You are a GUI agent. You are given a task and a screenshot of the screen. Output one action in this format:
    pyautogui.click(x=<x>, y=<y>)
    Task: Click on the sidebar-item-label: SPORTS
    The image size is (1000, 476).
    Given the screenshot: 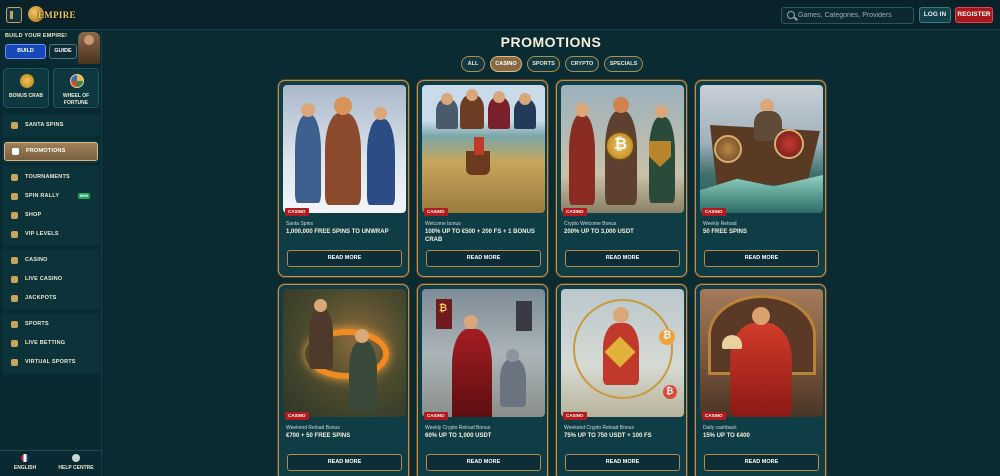 What is the action you would take?
    pyautogui.click(x=37, y=324)
    